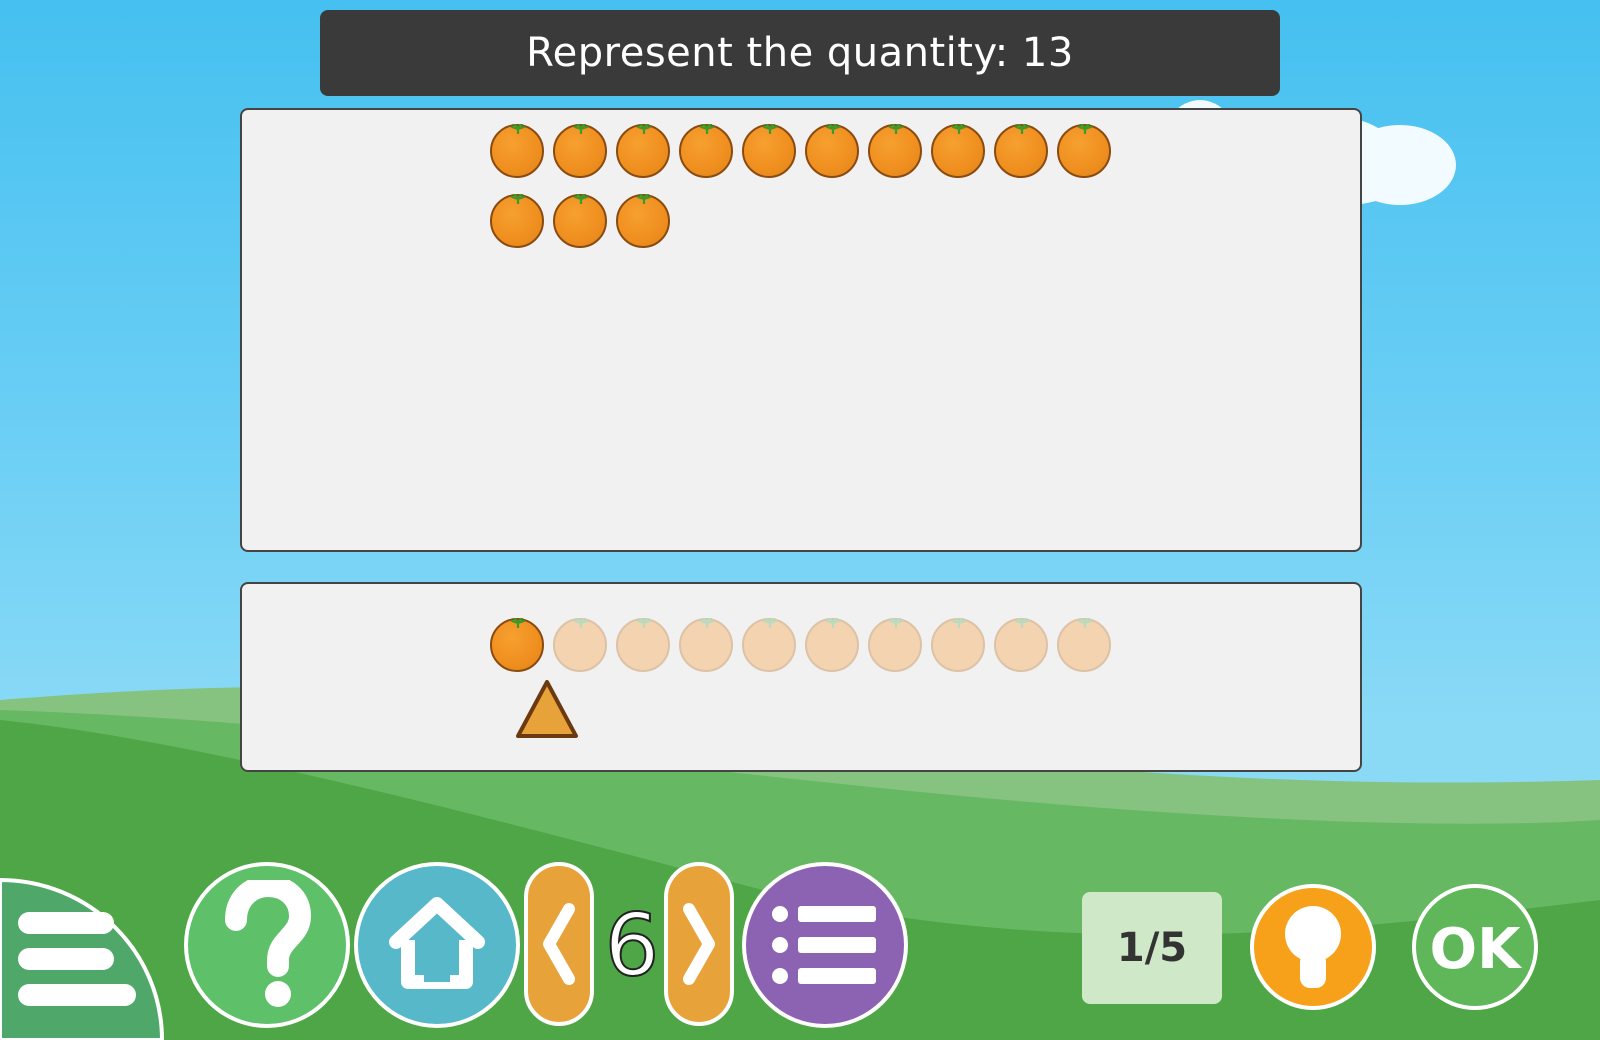  I want to click on ok-button: OK, so click(1475, 947).